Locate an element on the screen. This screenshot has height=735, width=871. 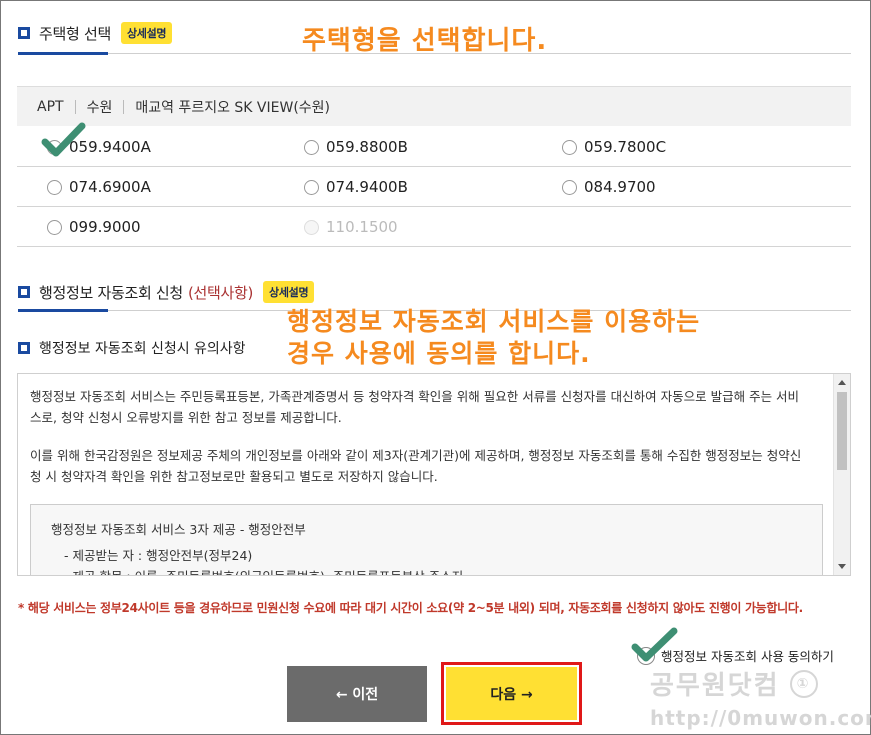
agree-label: 행정정보 자동조회 사용 동의하기 is located at coordinates (747, 656).